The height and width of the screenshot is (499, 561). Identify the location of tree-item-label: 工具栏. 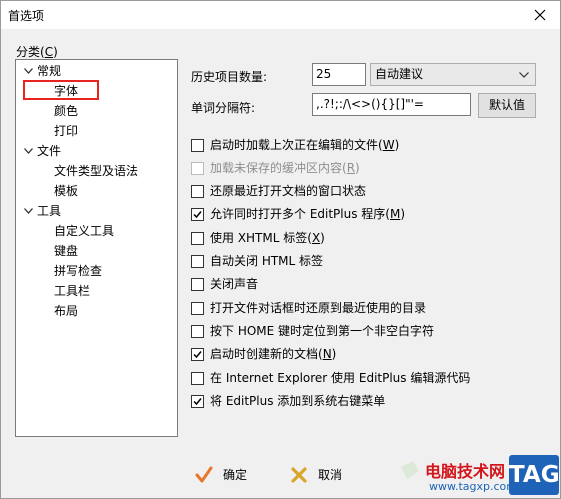
(72, 291).